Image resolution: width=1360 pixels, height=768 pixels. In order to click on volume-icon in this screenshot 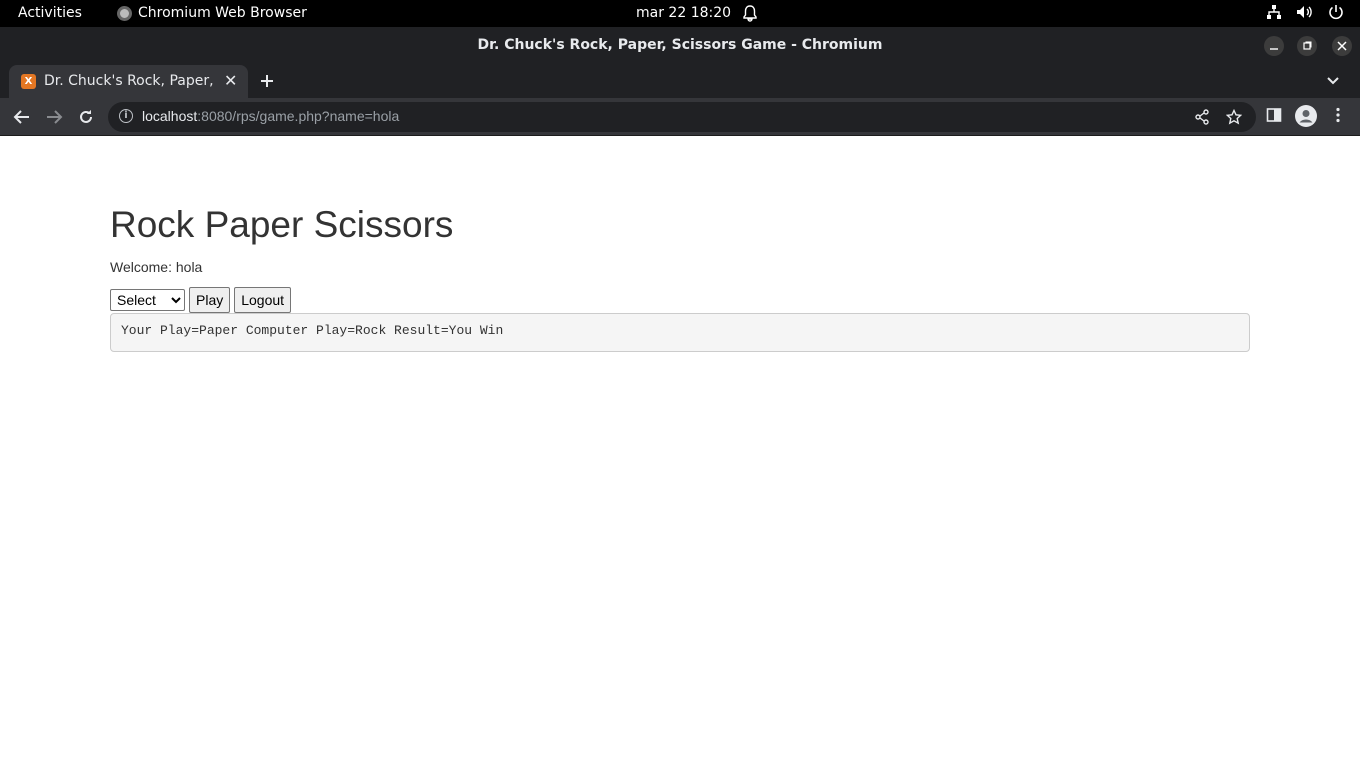, I will do `click(1305, 12)`.